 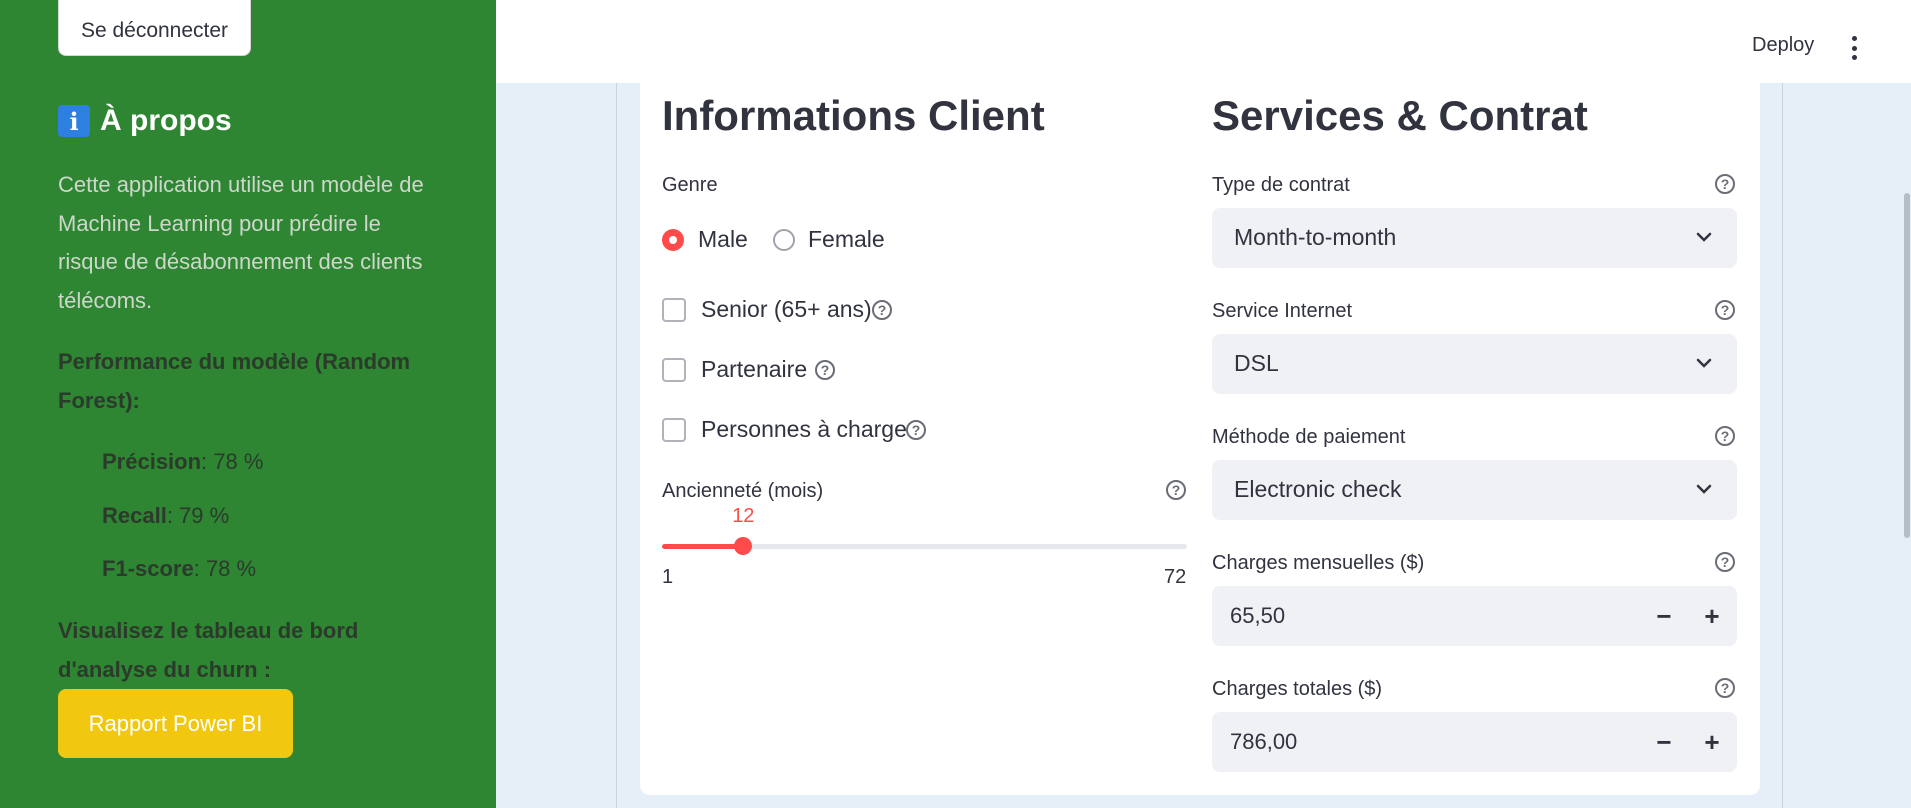 What do you see at coordinates (1474, 742) in the screenshot?
I see `total-charges-input: 786,00 − +` at bounding box center [1474, 742].